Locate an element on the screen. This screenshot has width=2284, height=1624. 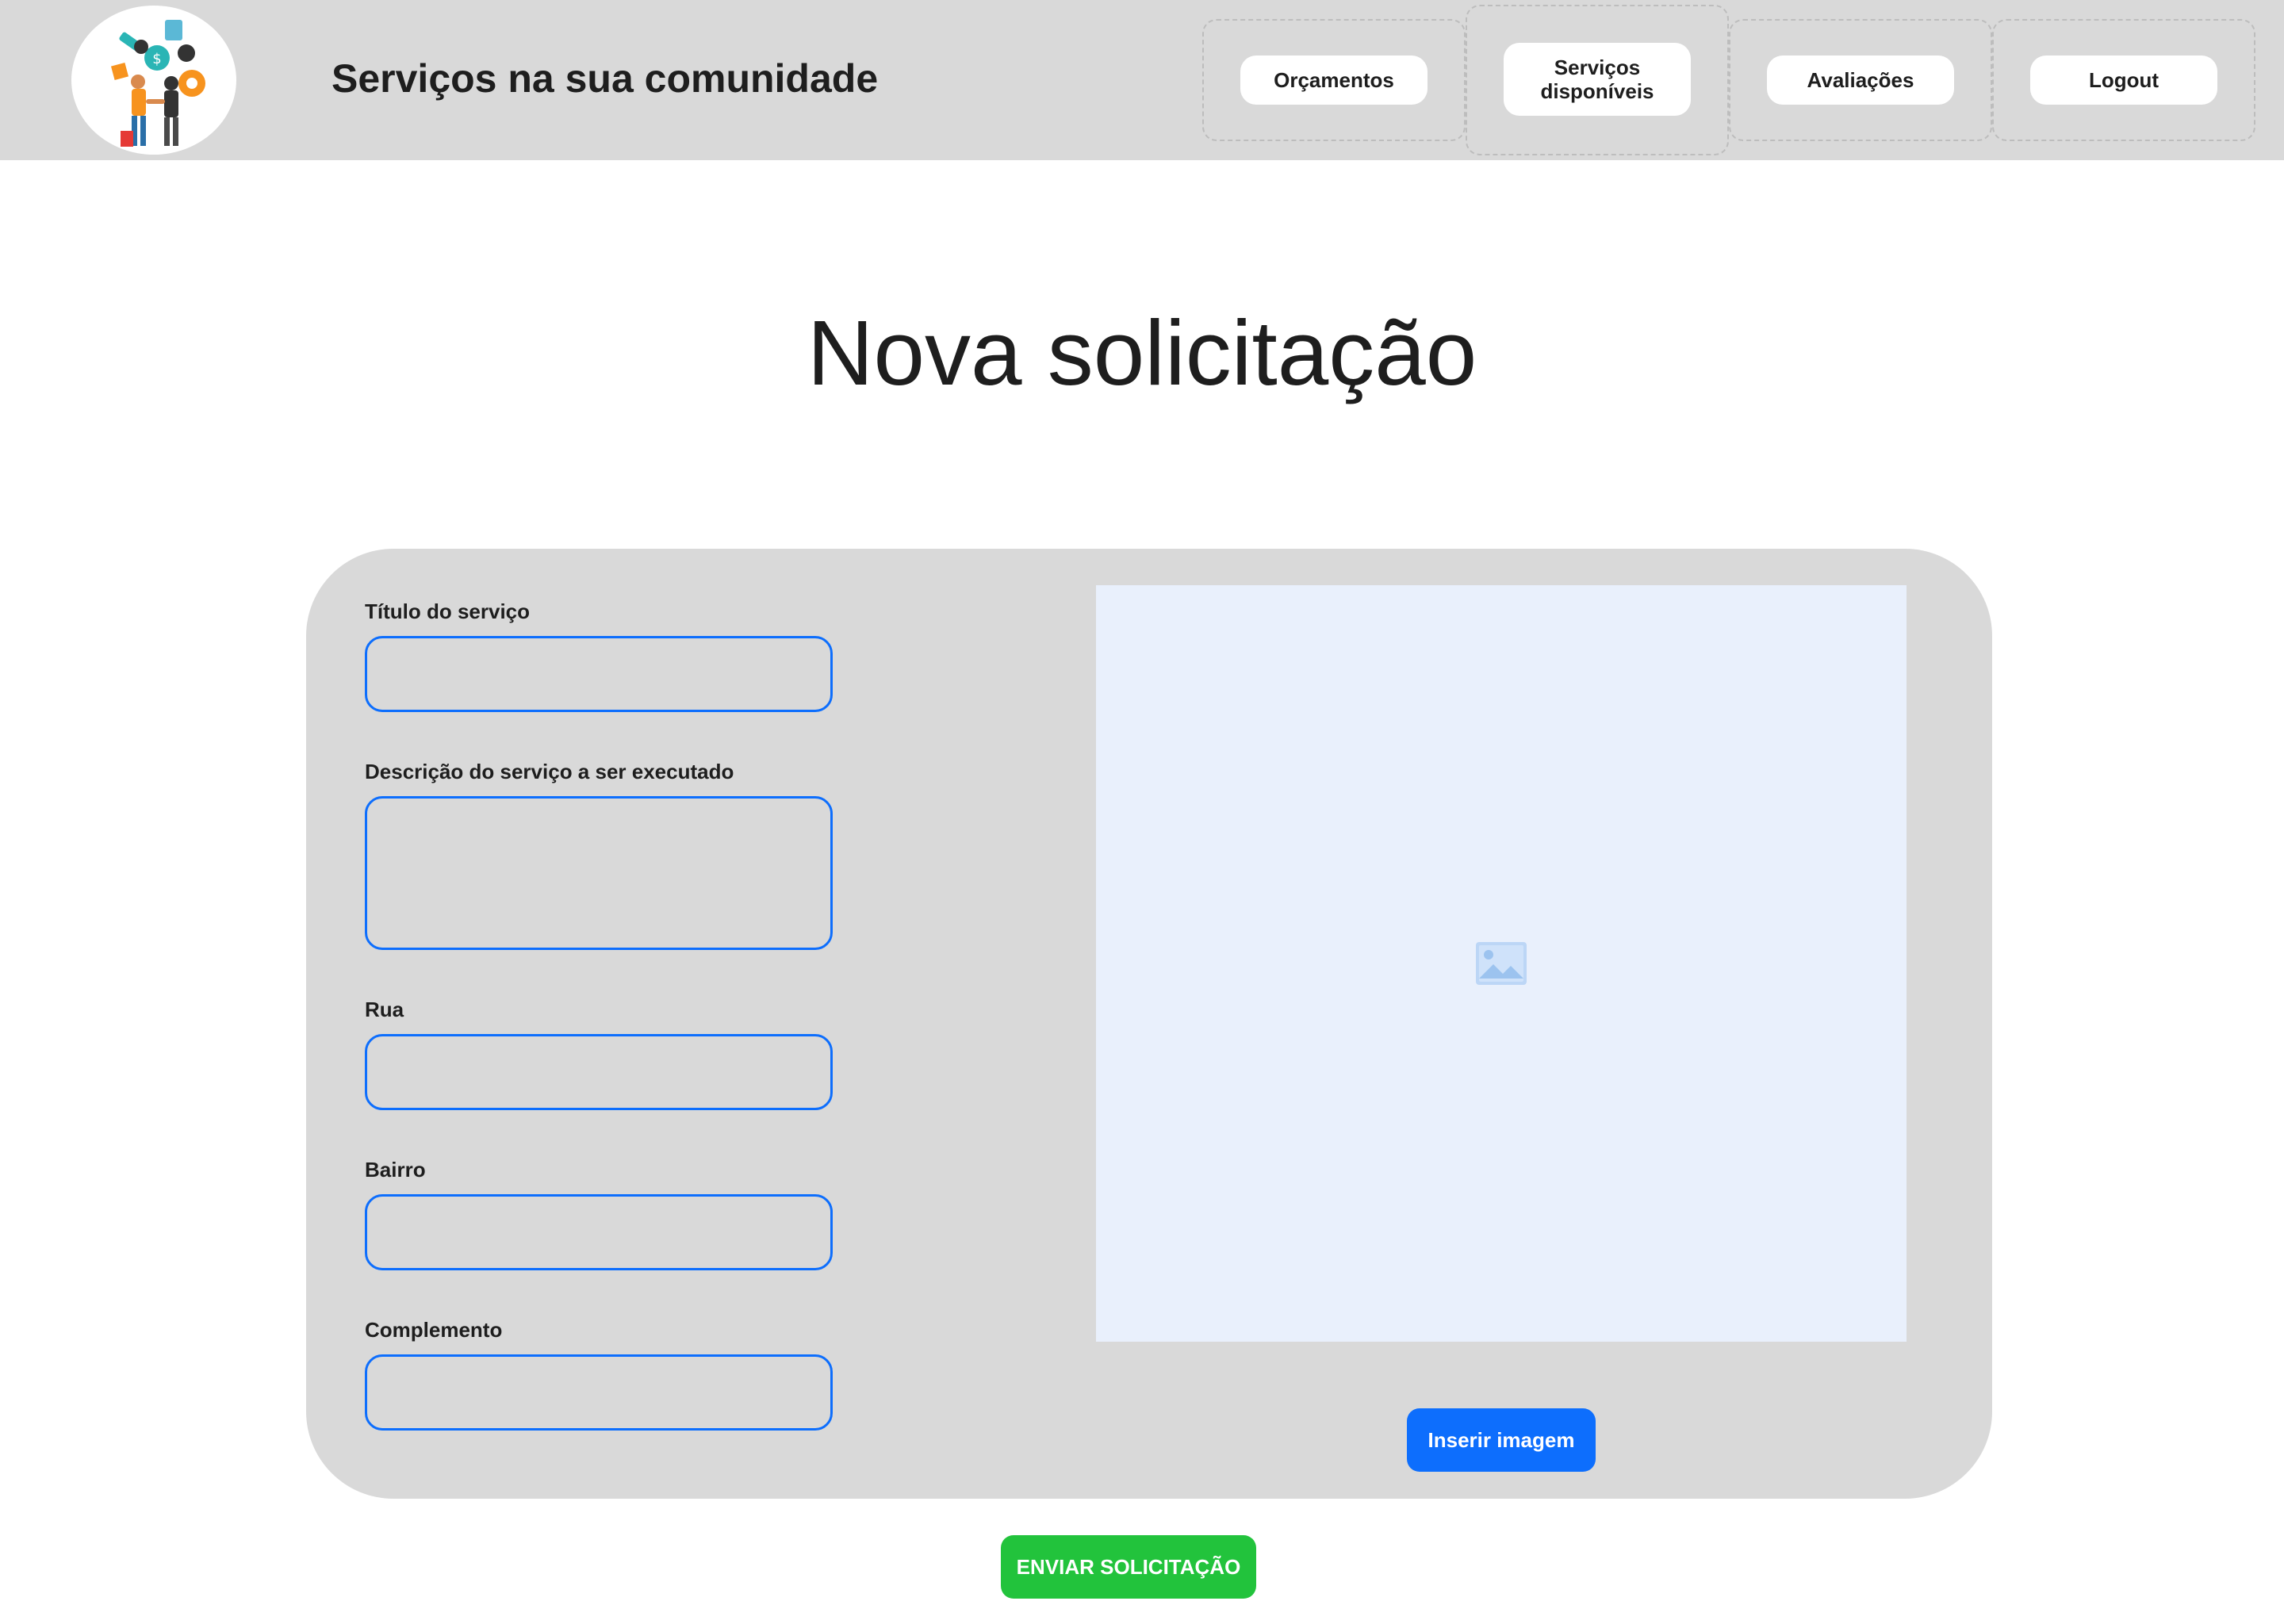
nav-button-servicos-disponiveis: Serviços disponíveis is located at coordinates (1597, 79).